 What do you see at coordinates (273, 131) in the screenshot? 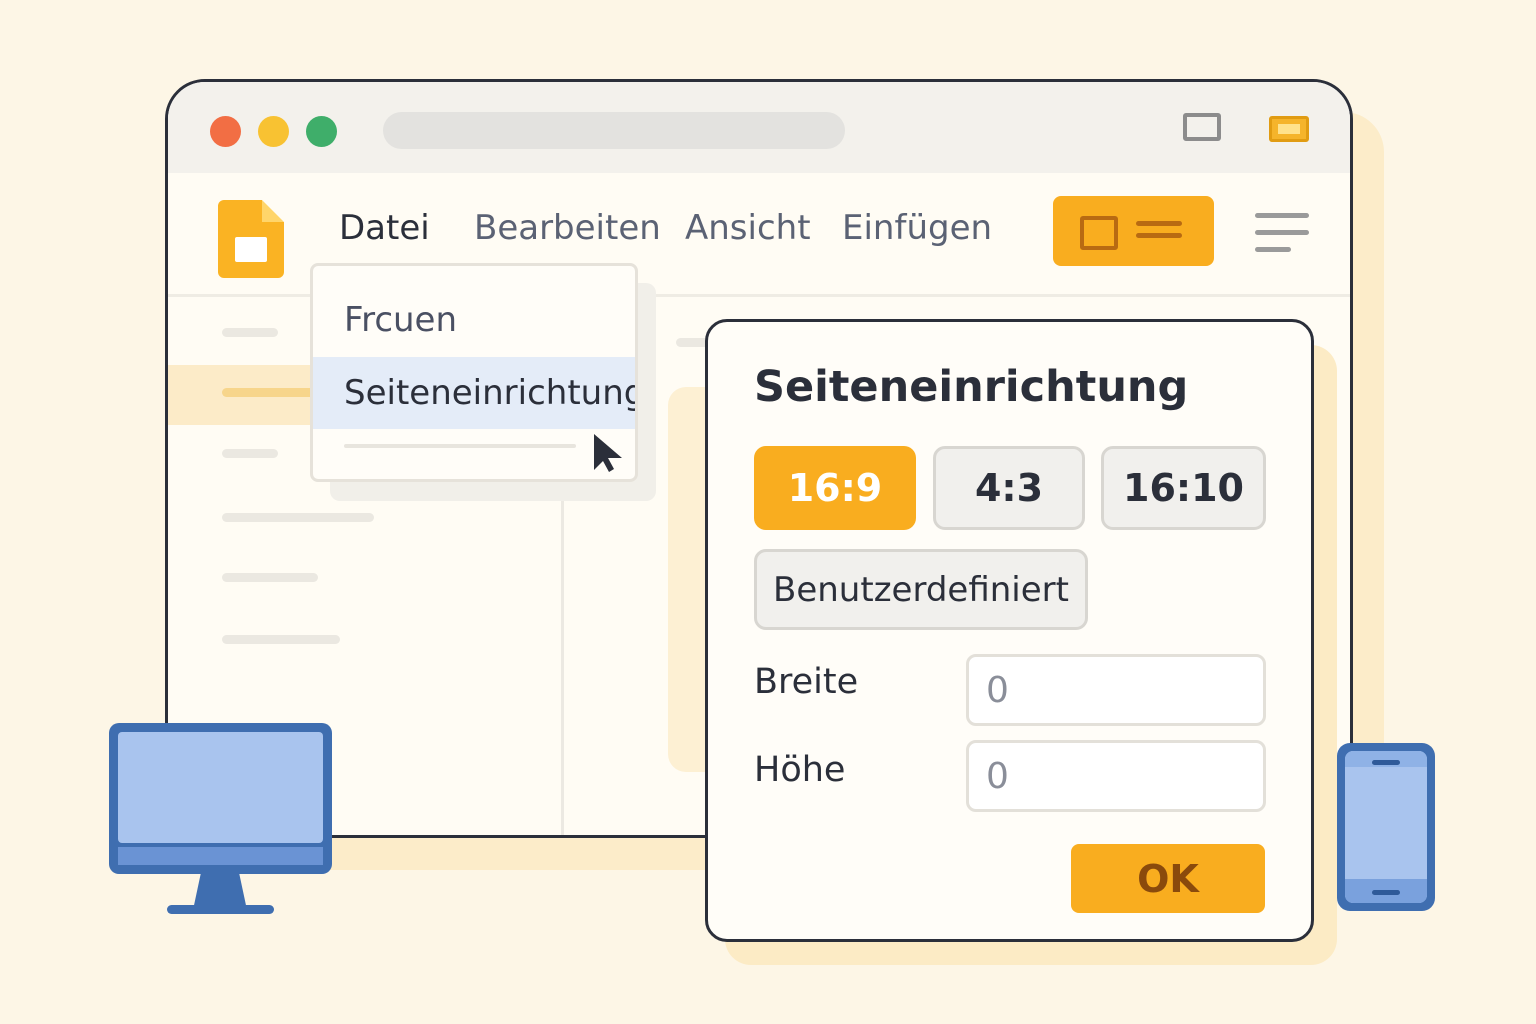
I see `minimize-window-button` at bounding box center [273, 131].